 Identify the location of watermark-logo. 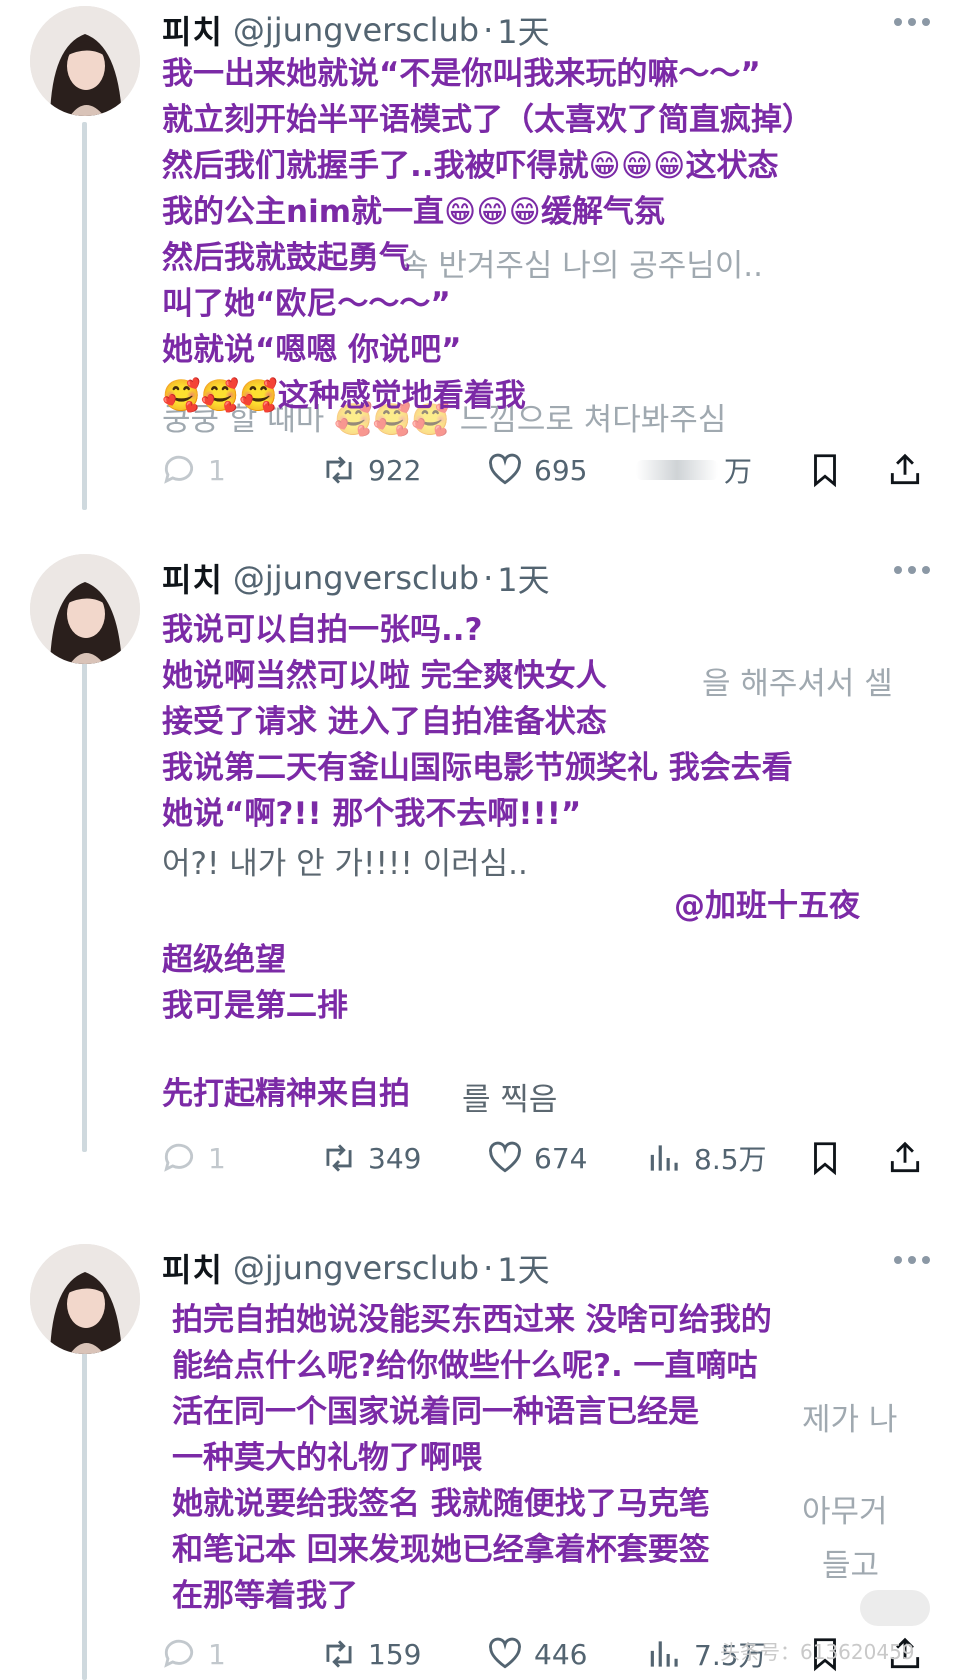
(895, 1608).